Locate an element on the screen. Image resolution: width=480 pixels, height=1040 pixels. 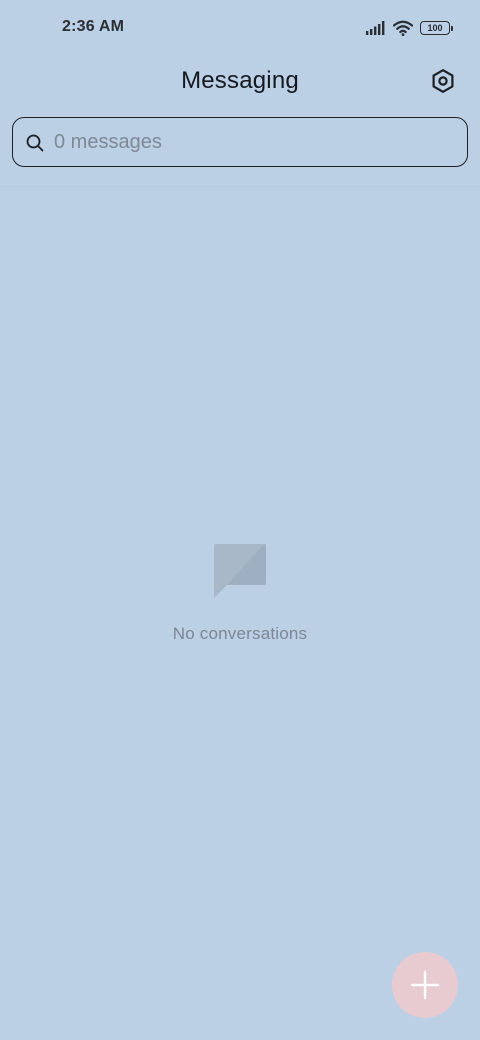
empty-state: No conversations is located at coordinates (240, 593).